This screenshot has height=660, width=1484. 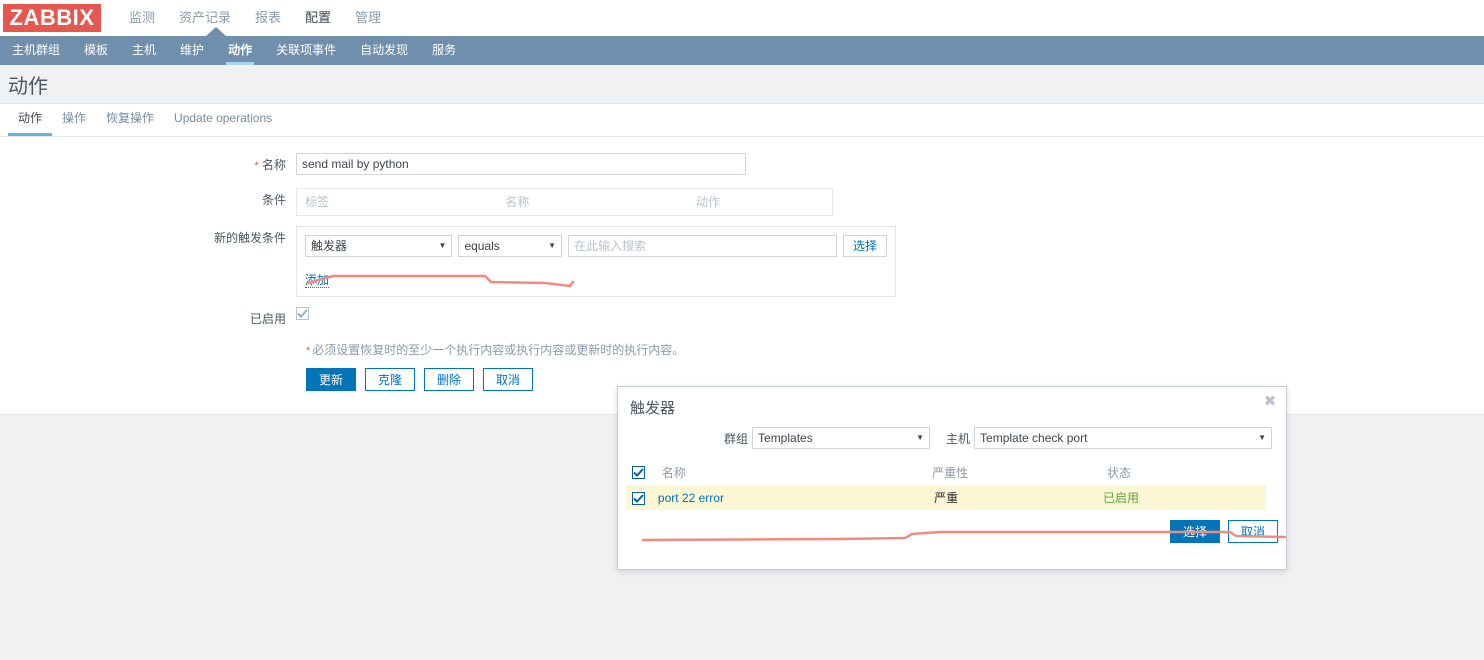 I want to click on condition-select-button: 选择, so click(x=865, y=245).